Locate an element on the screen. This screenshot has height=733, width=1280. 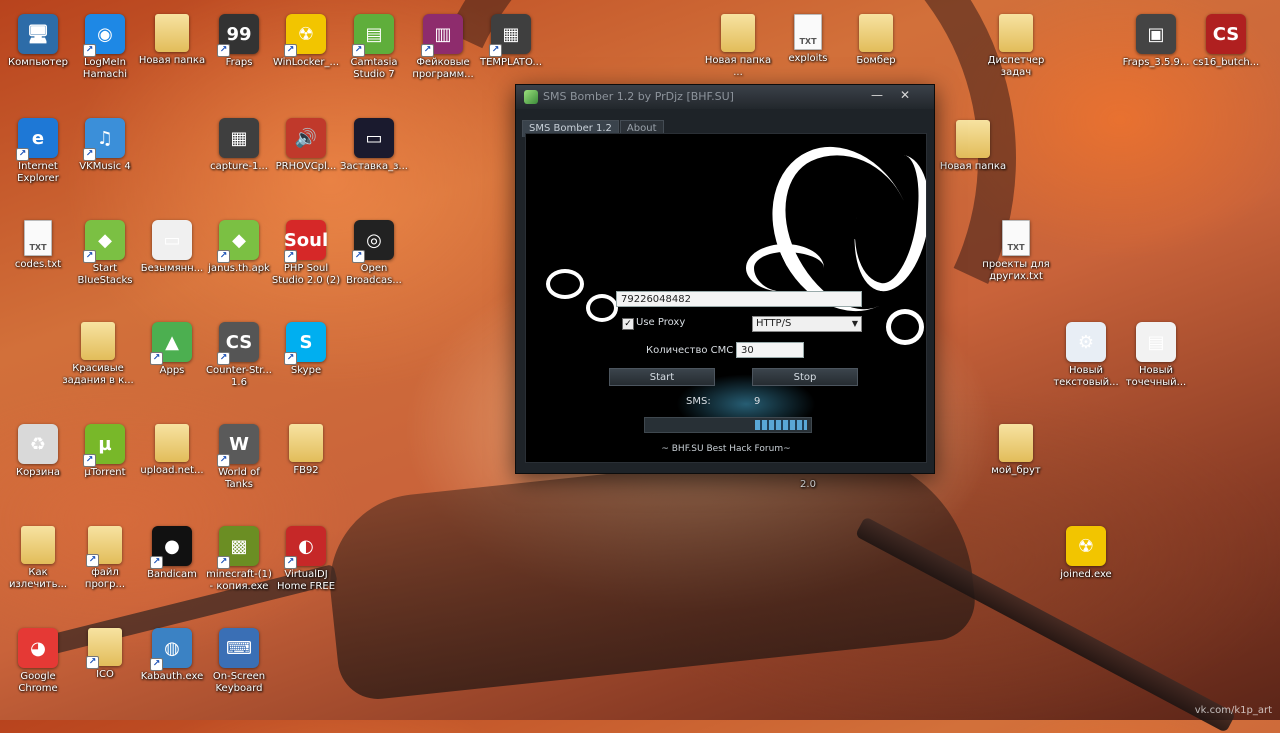
desktop-icon-label: Start BlueStacks is located at coordinates (105, 274).